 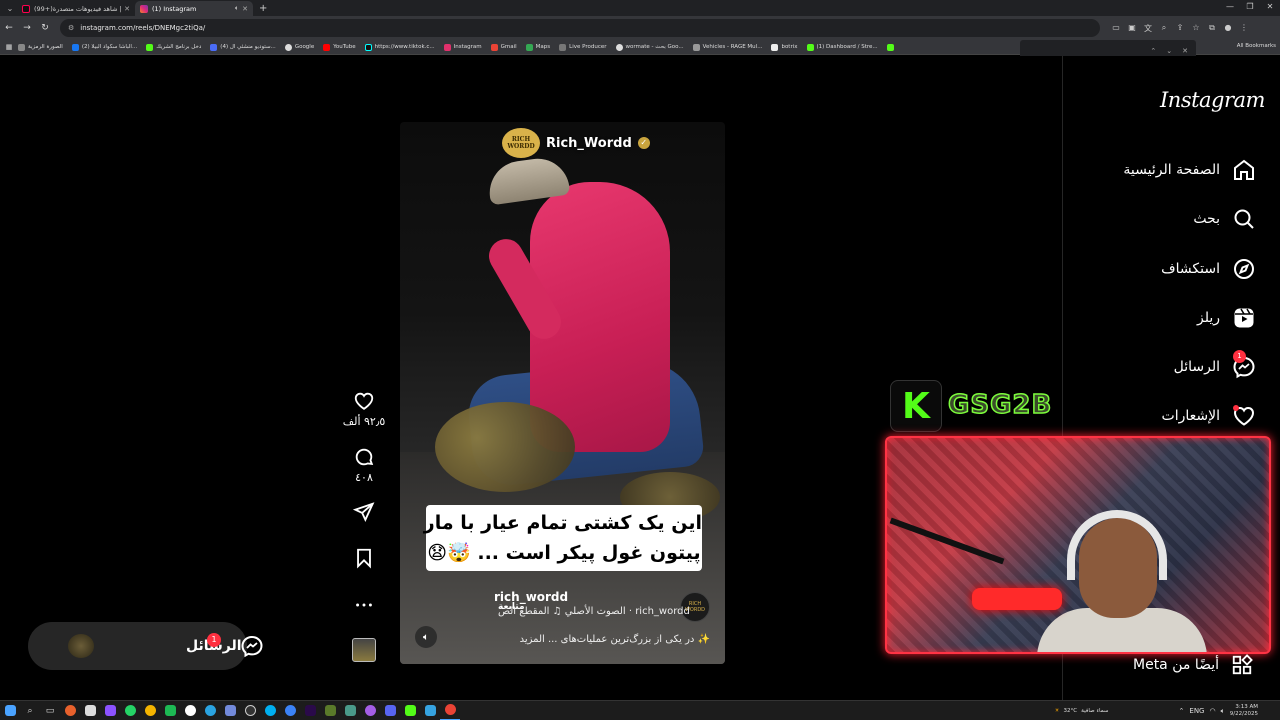 I want to click on search-icon: ⌕, so click(x=30, y=710).